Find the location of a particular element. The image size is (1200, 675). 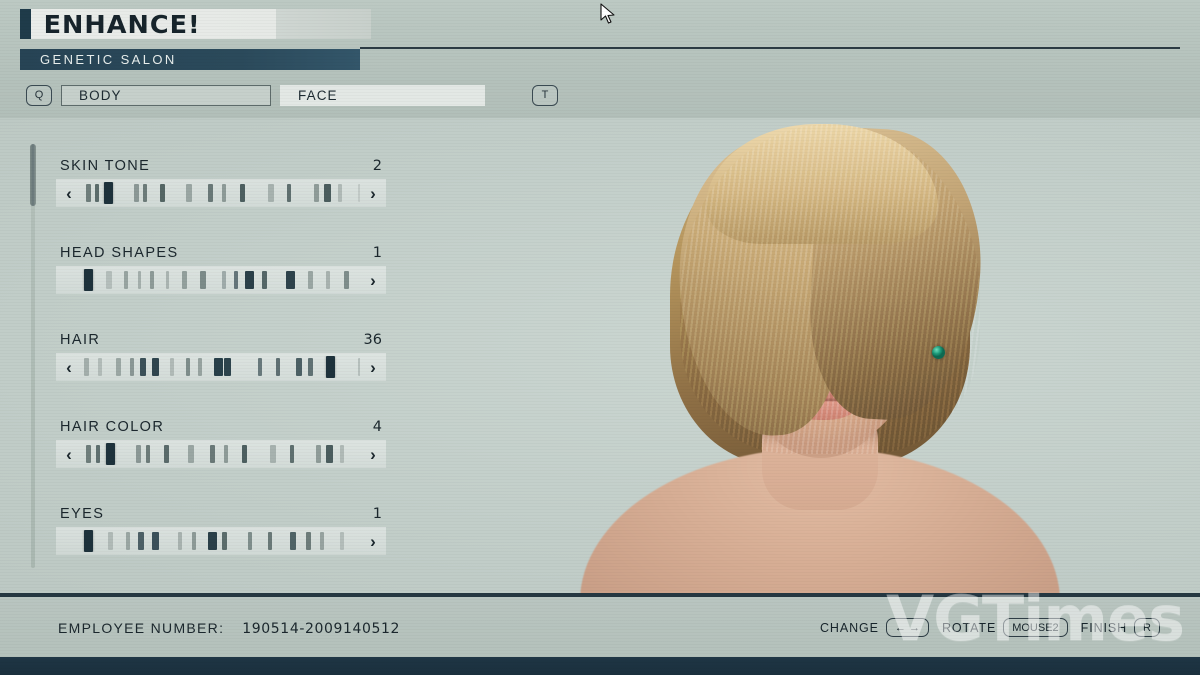

slider-hair: HAIR 36 ‹ › is located at coordinates (221, 356).